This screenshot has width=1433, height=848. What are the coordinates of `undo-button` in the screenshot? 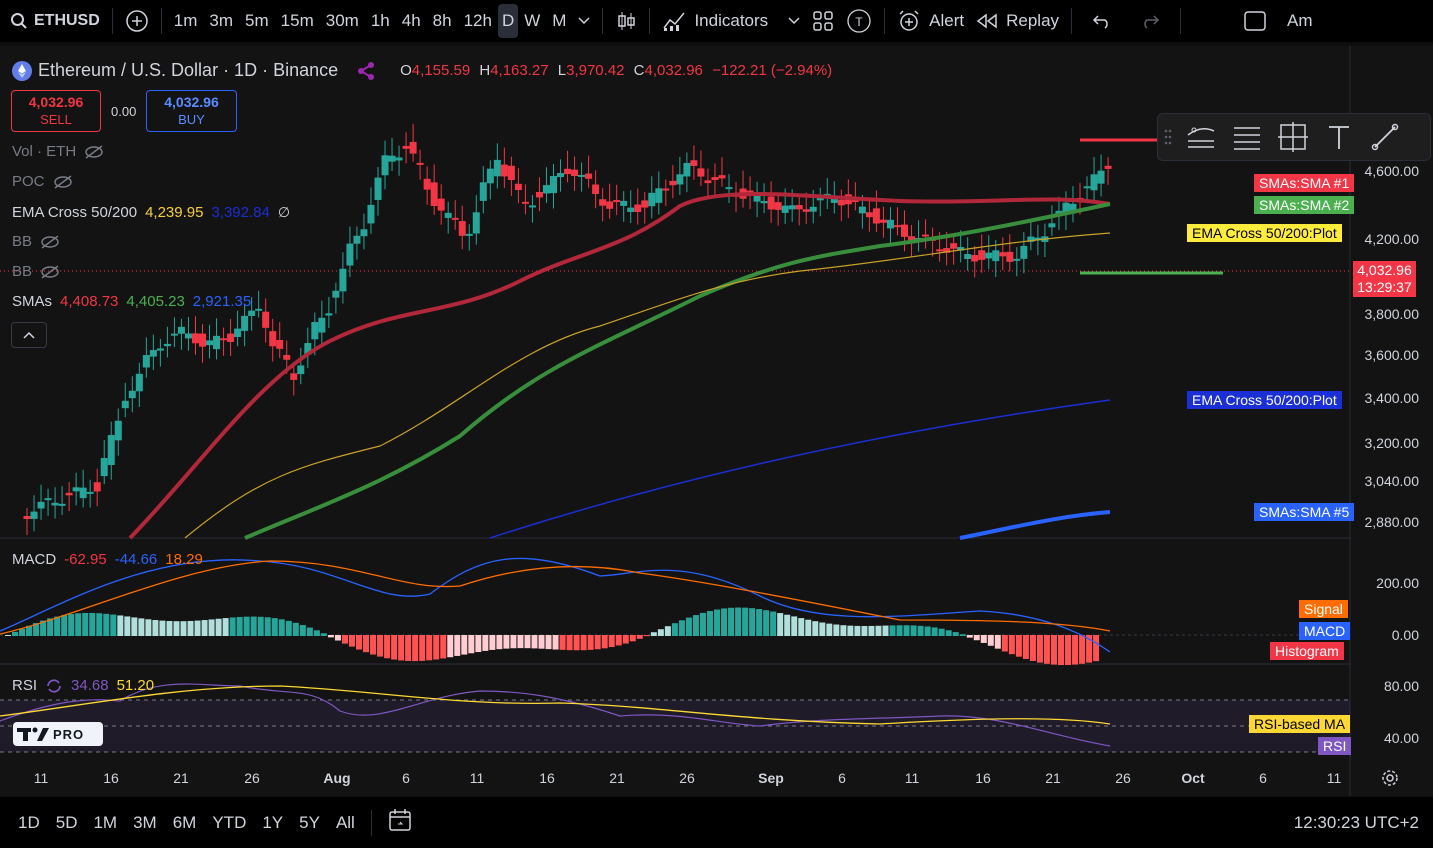 It's located at (1102, 21).